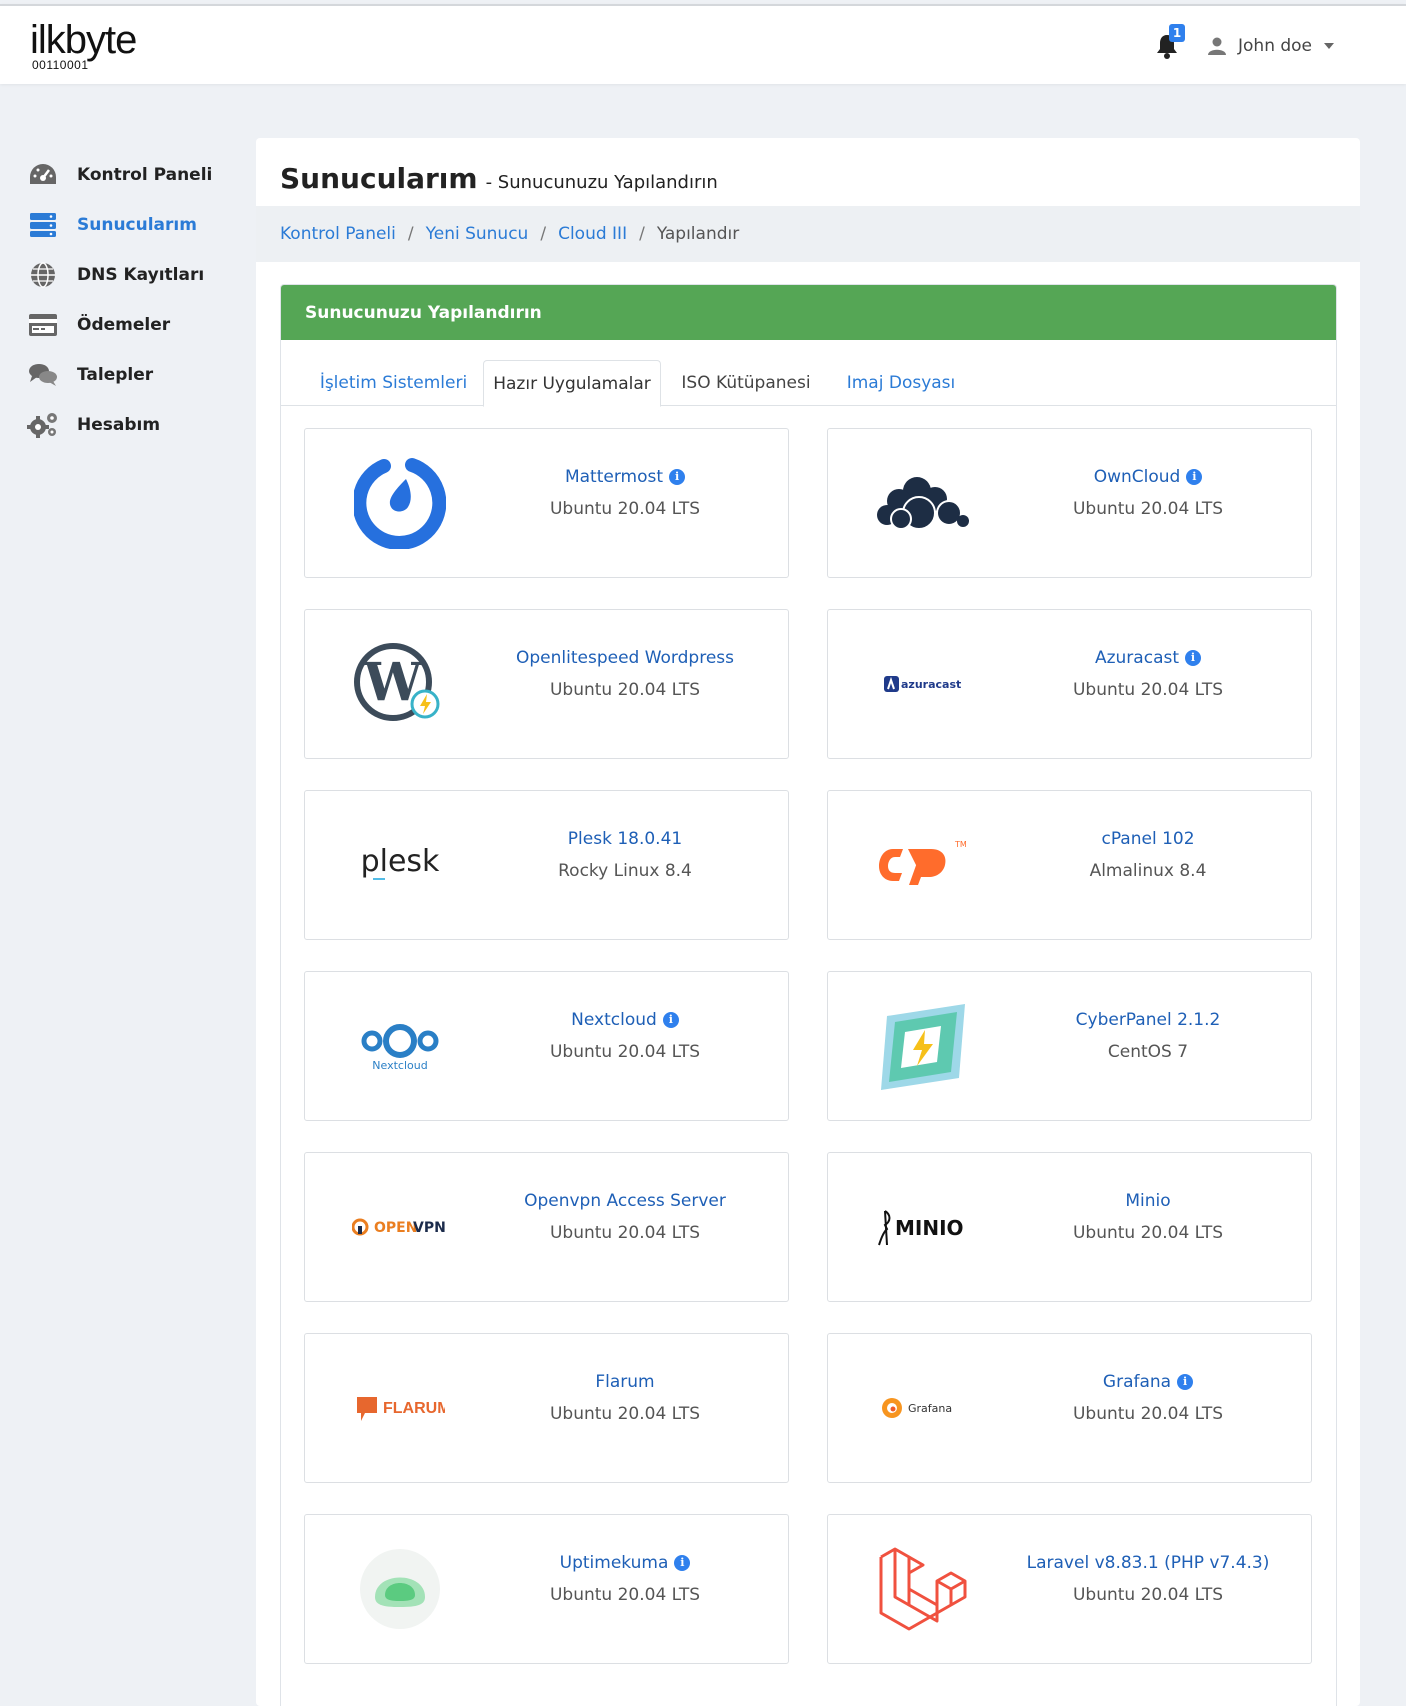 This screenshot has height=1706, width=1406. I want to click on page-title: Sunucularım, so click(379, 178).